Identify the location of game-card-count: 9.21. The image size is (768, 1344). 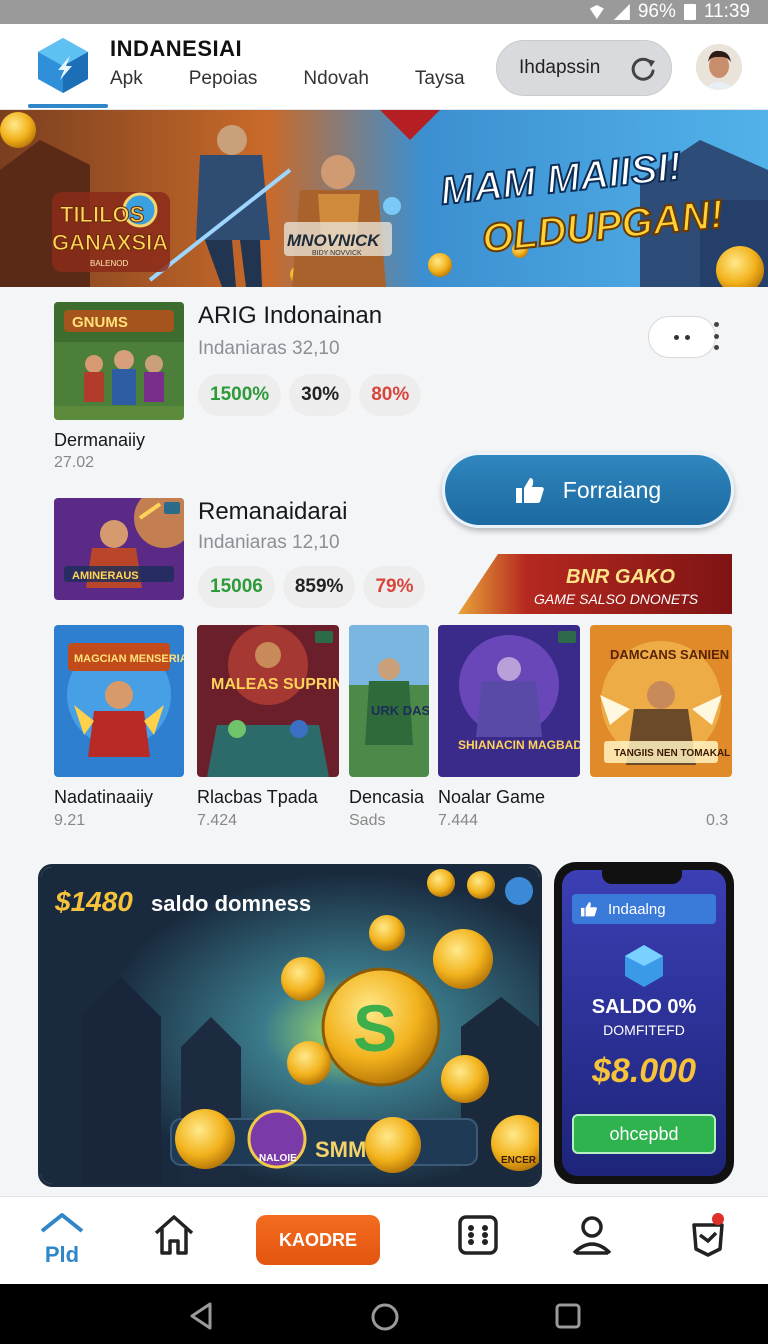
(70, 820).